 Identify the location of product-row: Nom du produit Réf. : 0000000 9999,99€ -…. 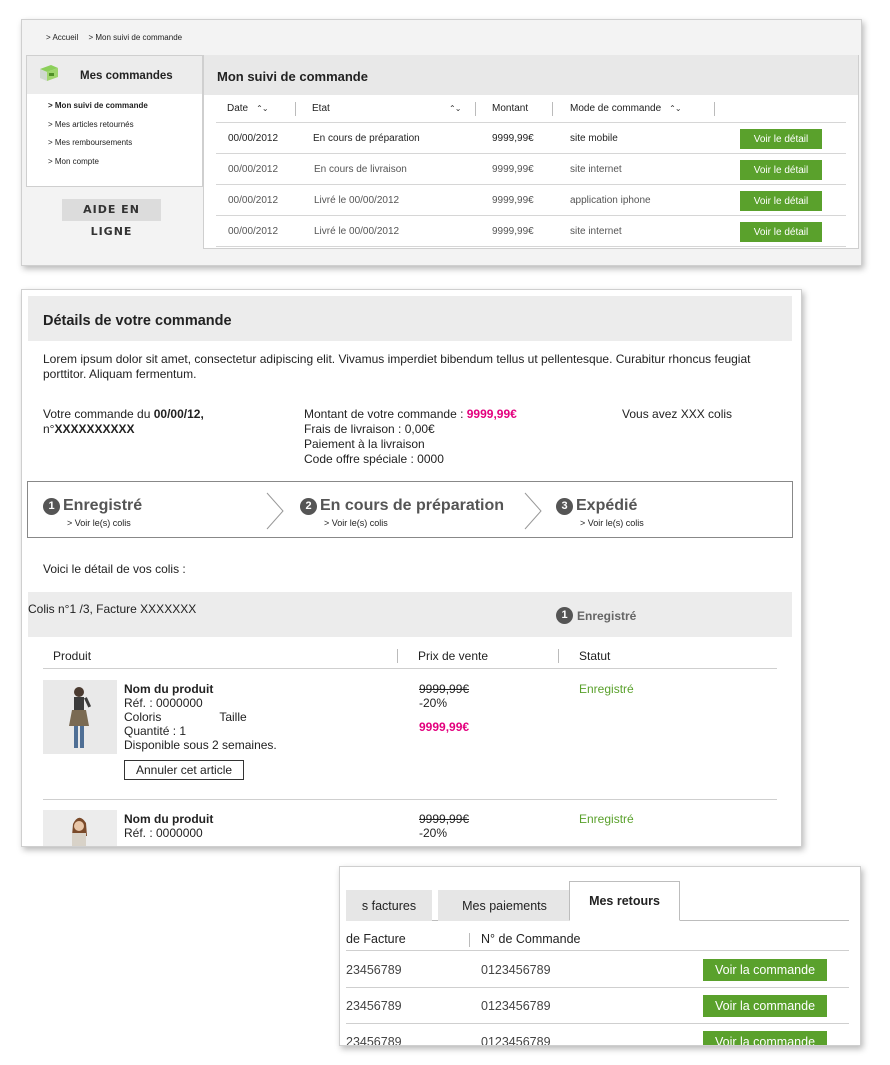
(410, 828).